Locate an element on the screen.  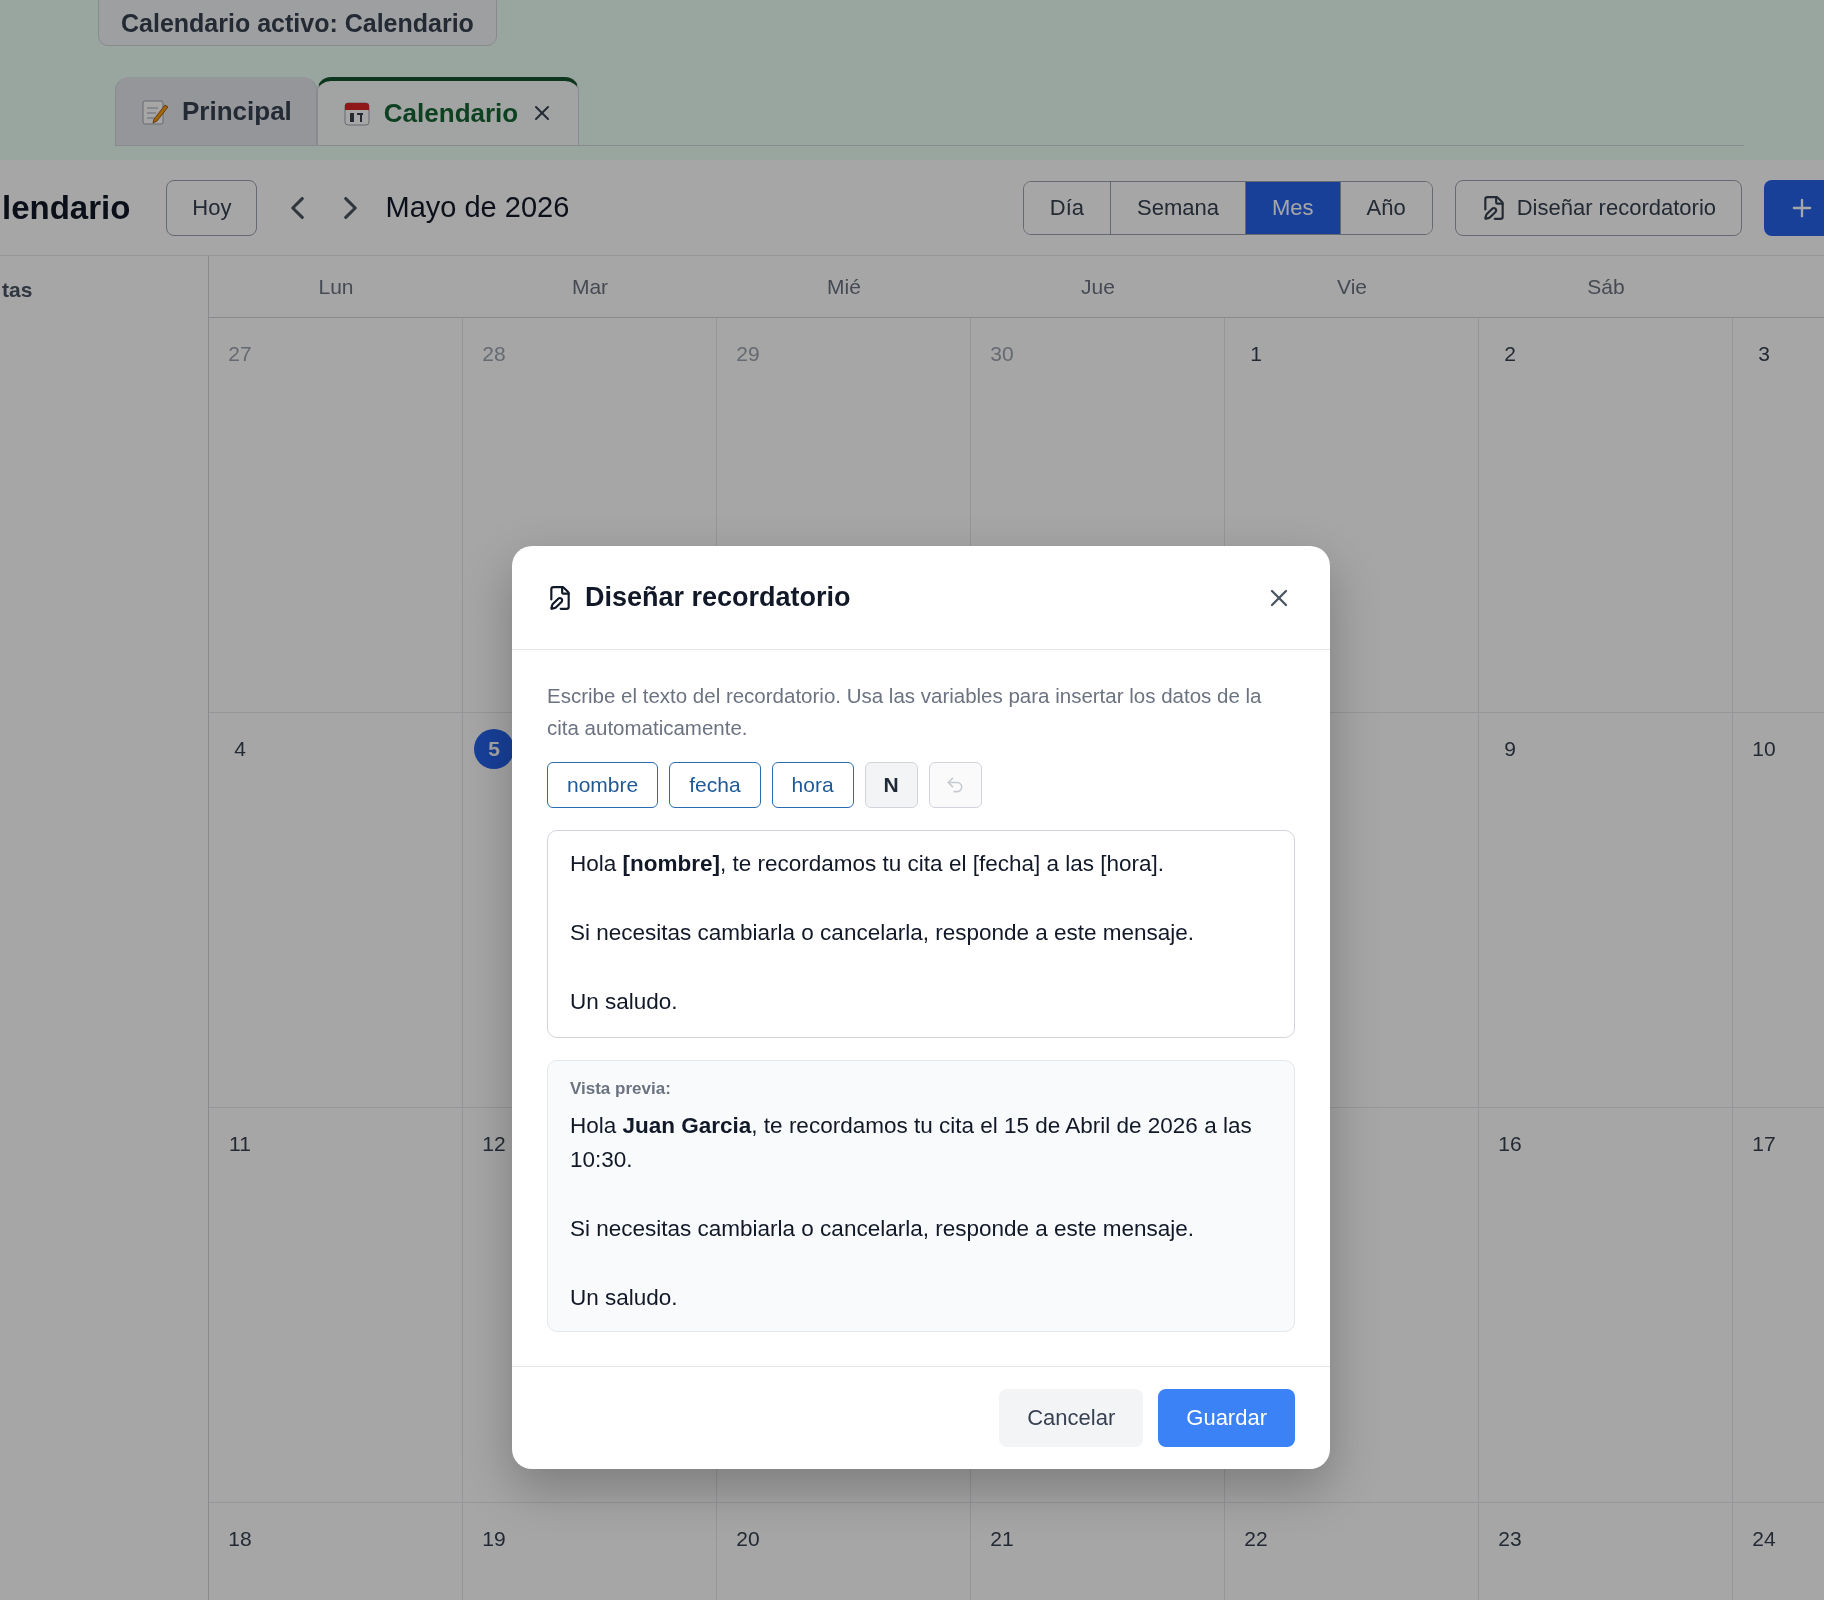
cancel-button: Cancelar is located at coordinates (1071, 1418).